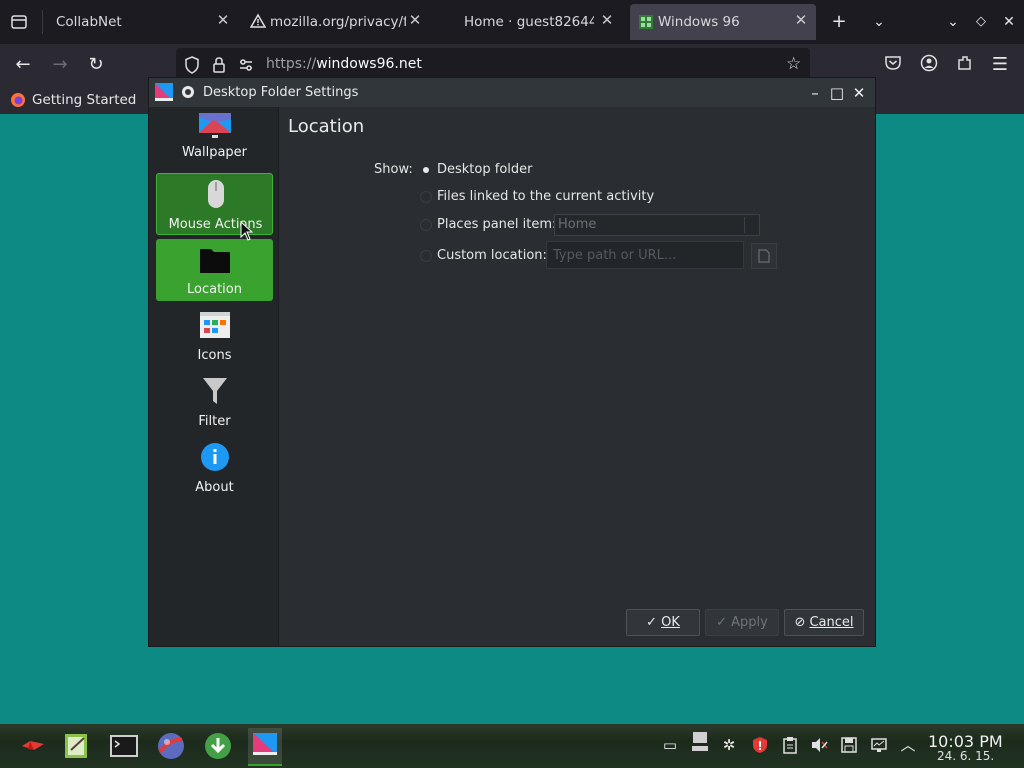  I want to click on radio-places-panel, so click(426, 225).